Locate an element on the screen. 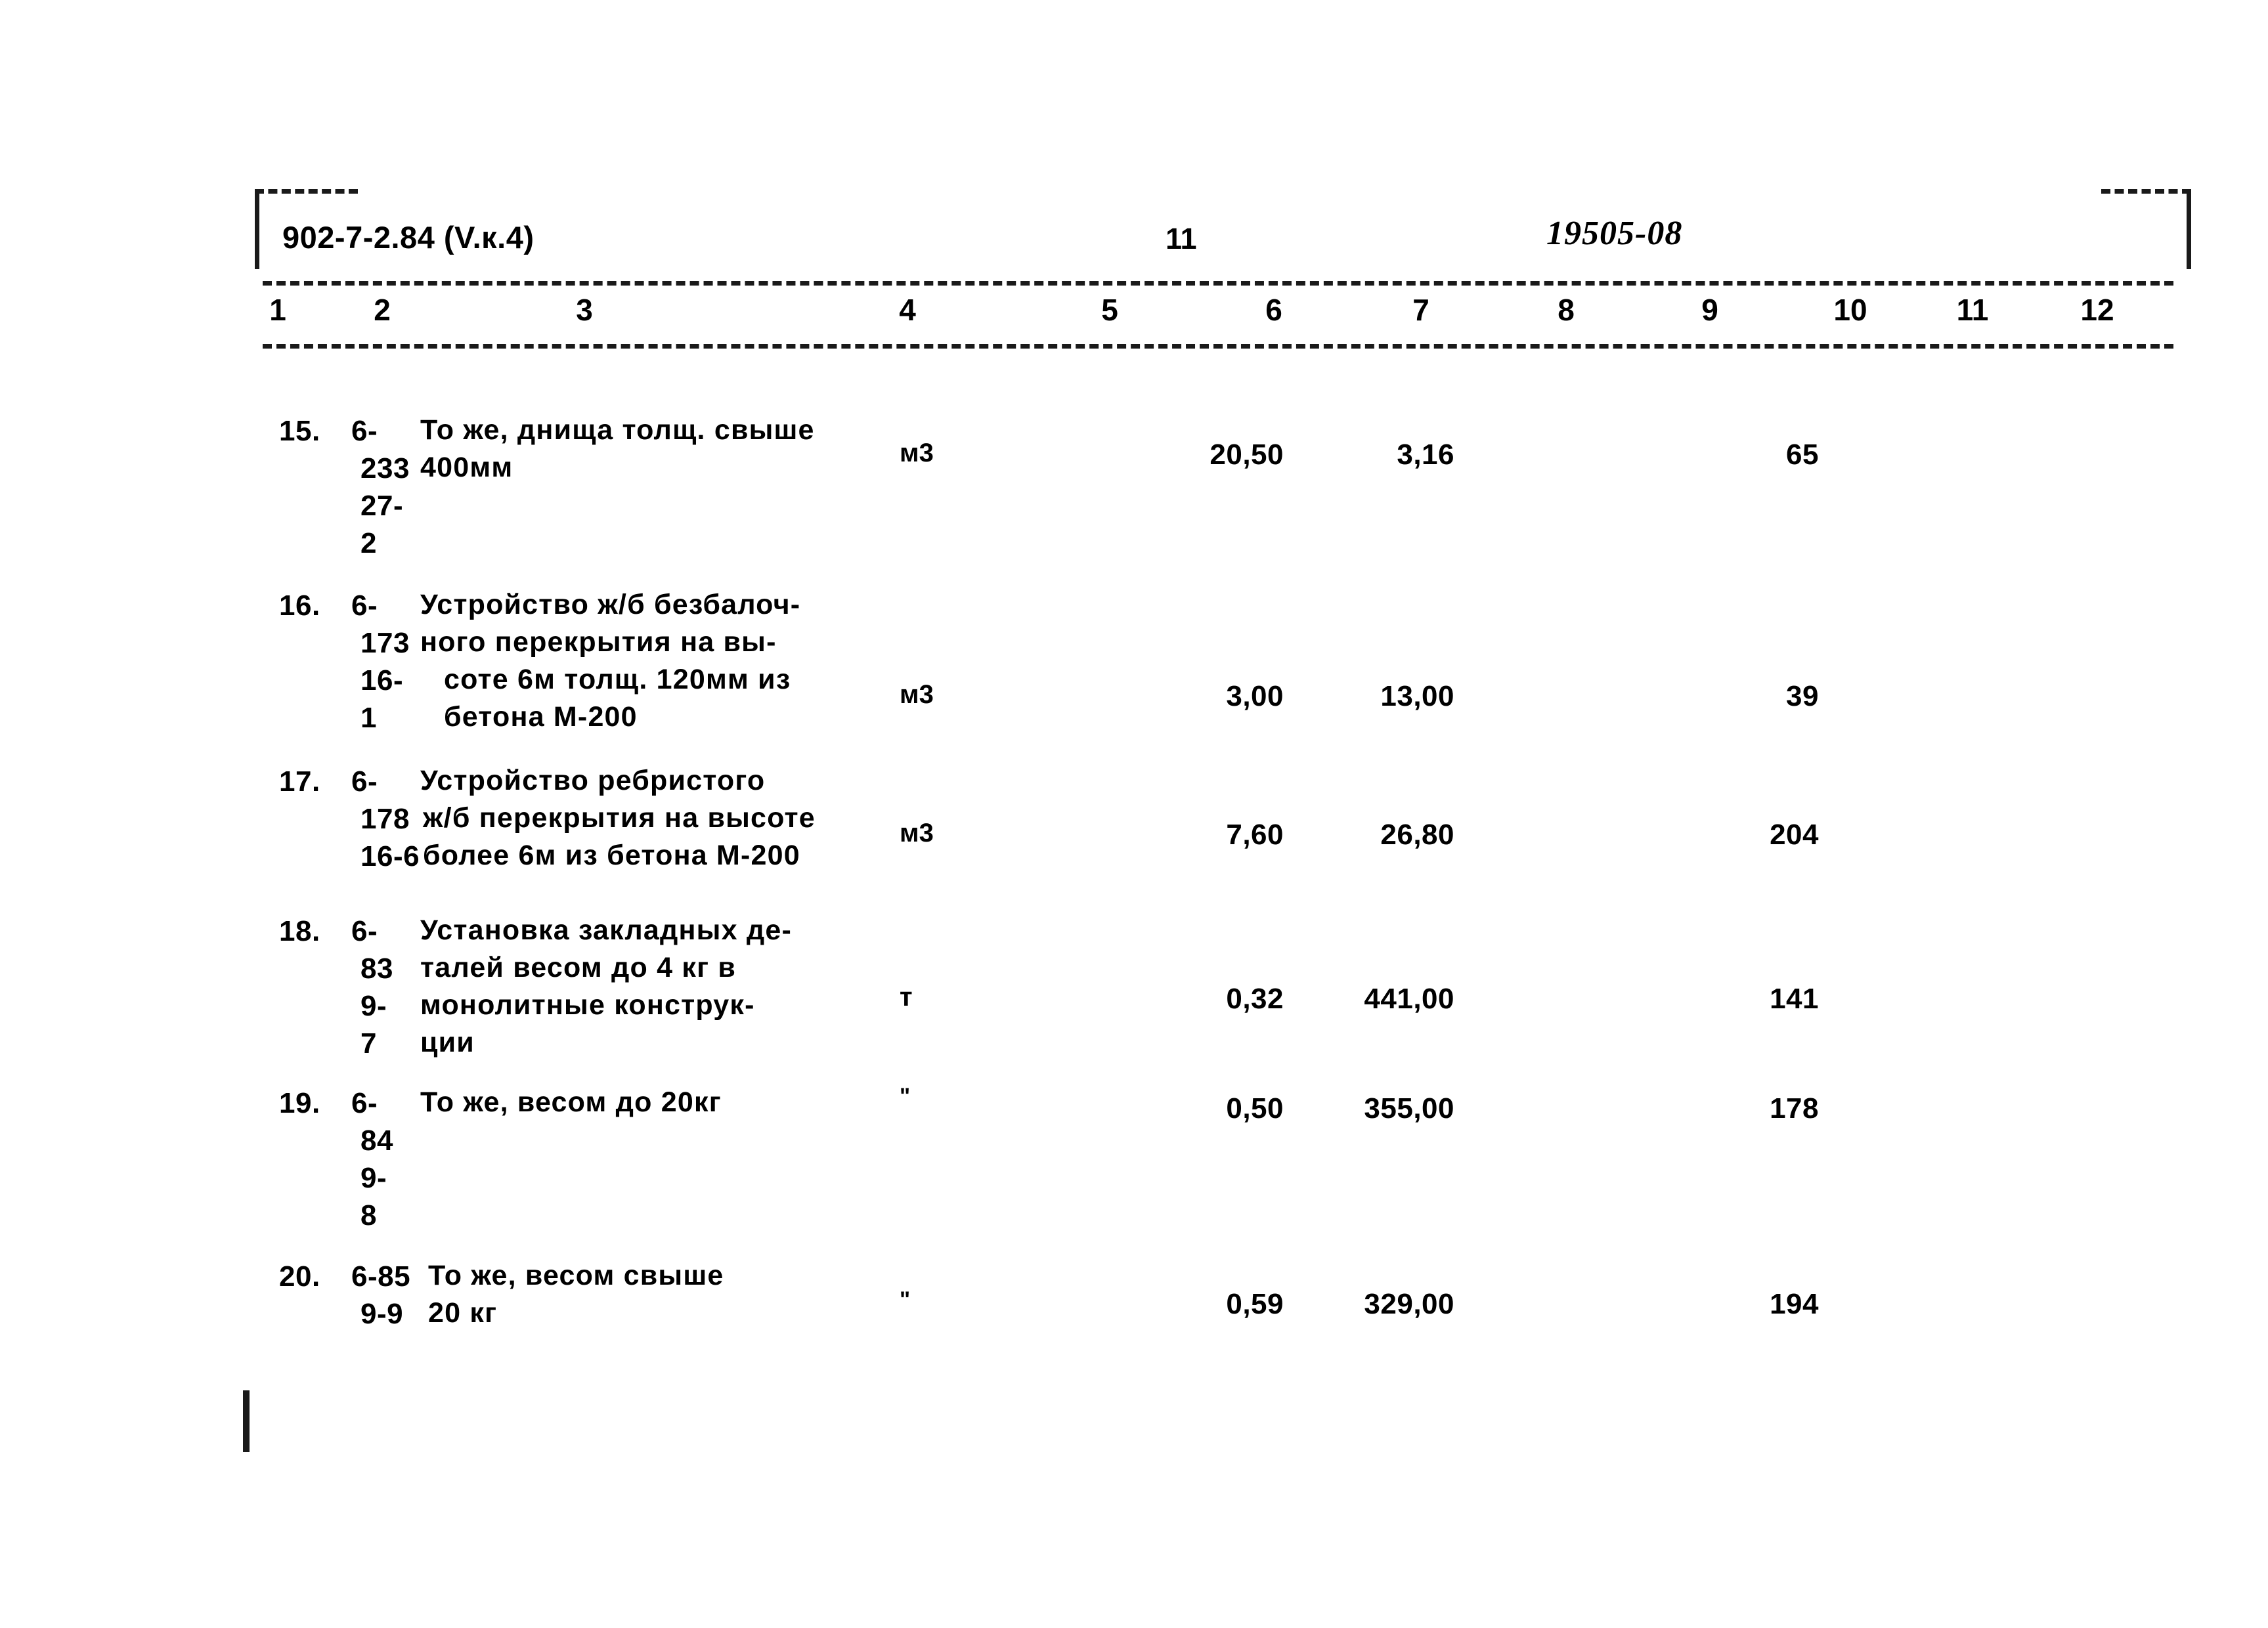  column-number-7: 7 is located at coordinates (1420, 310).